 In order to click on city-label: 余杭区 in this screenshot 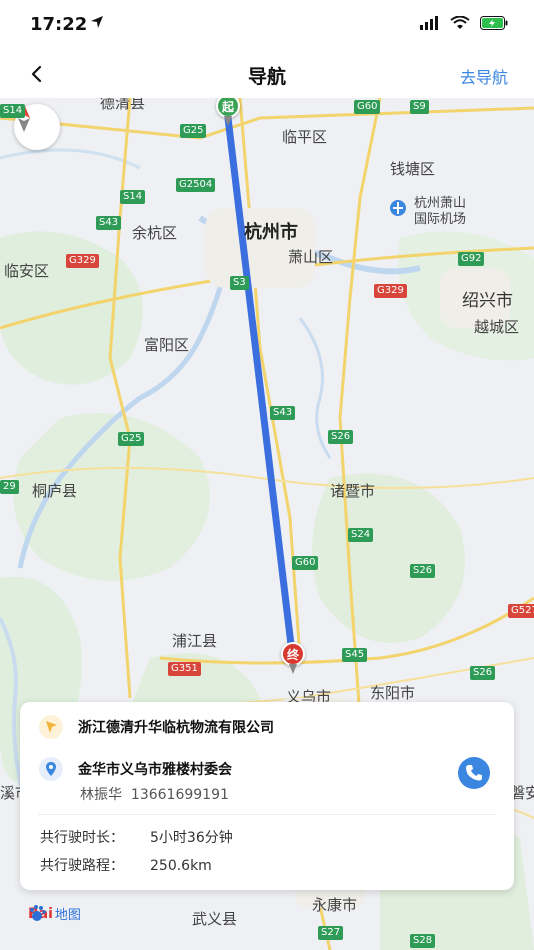, I will do `click(155, 233)`.